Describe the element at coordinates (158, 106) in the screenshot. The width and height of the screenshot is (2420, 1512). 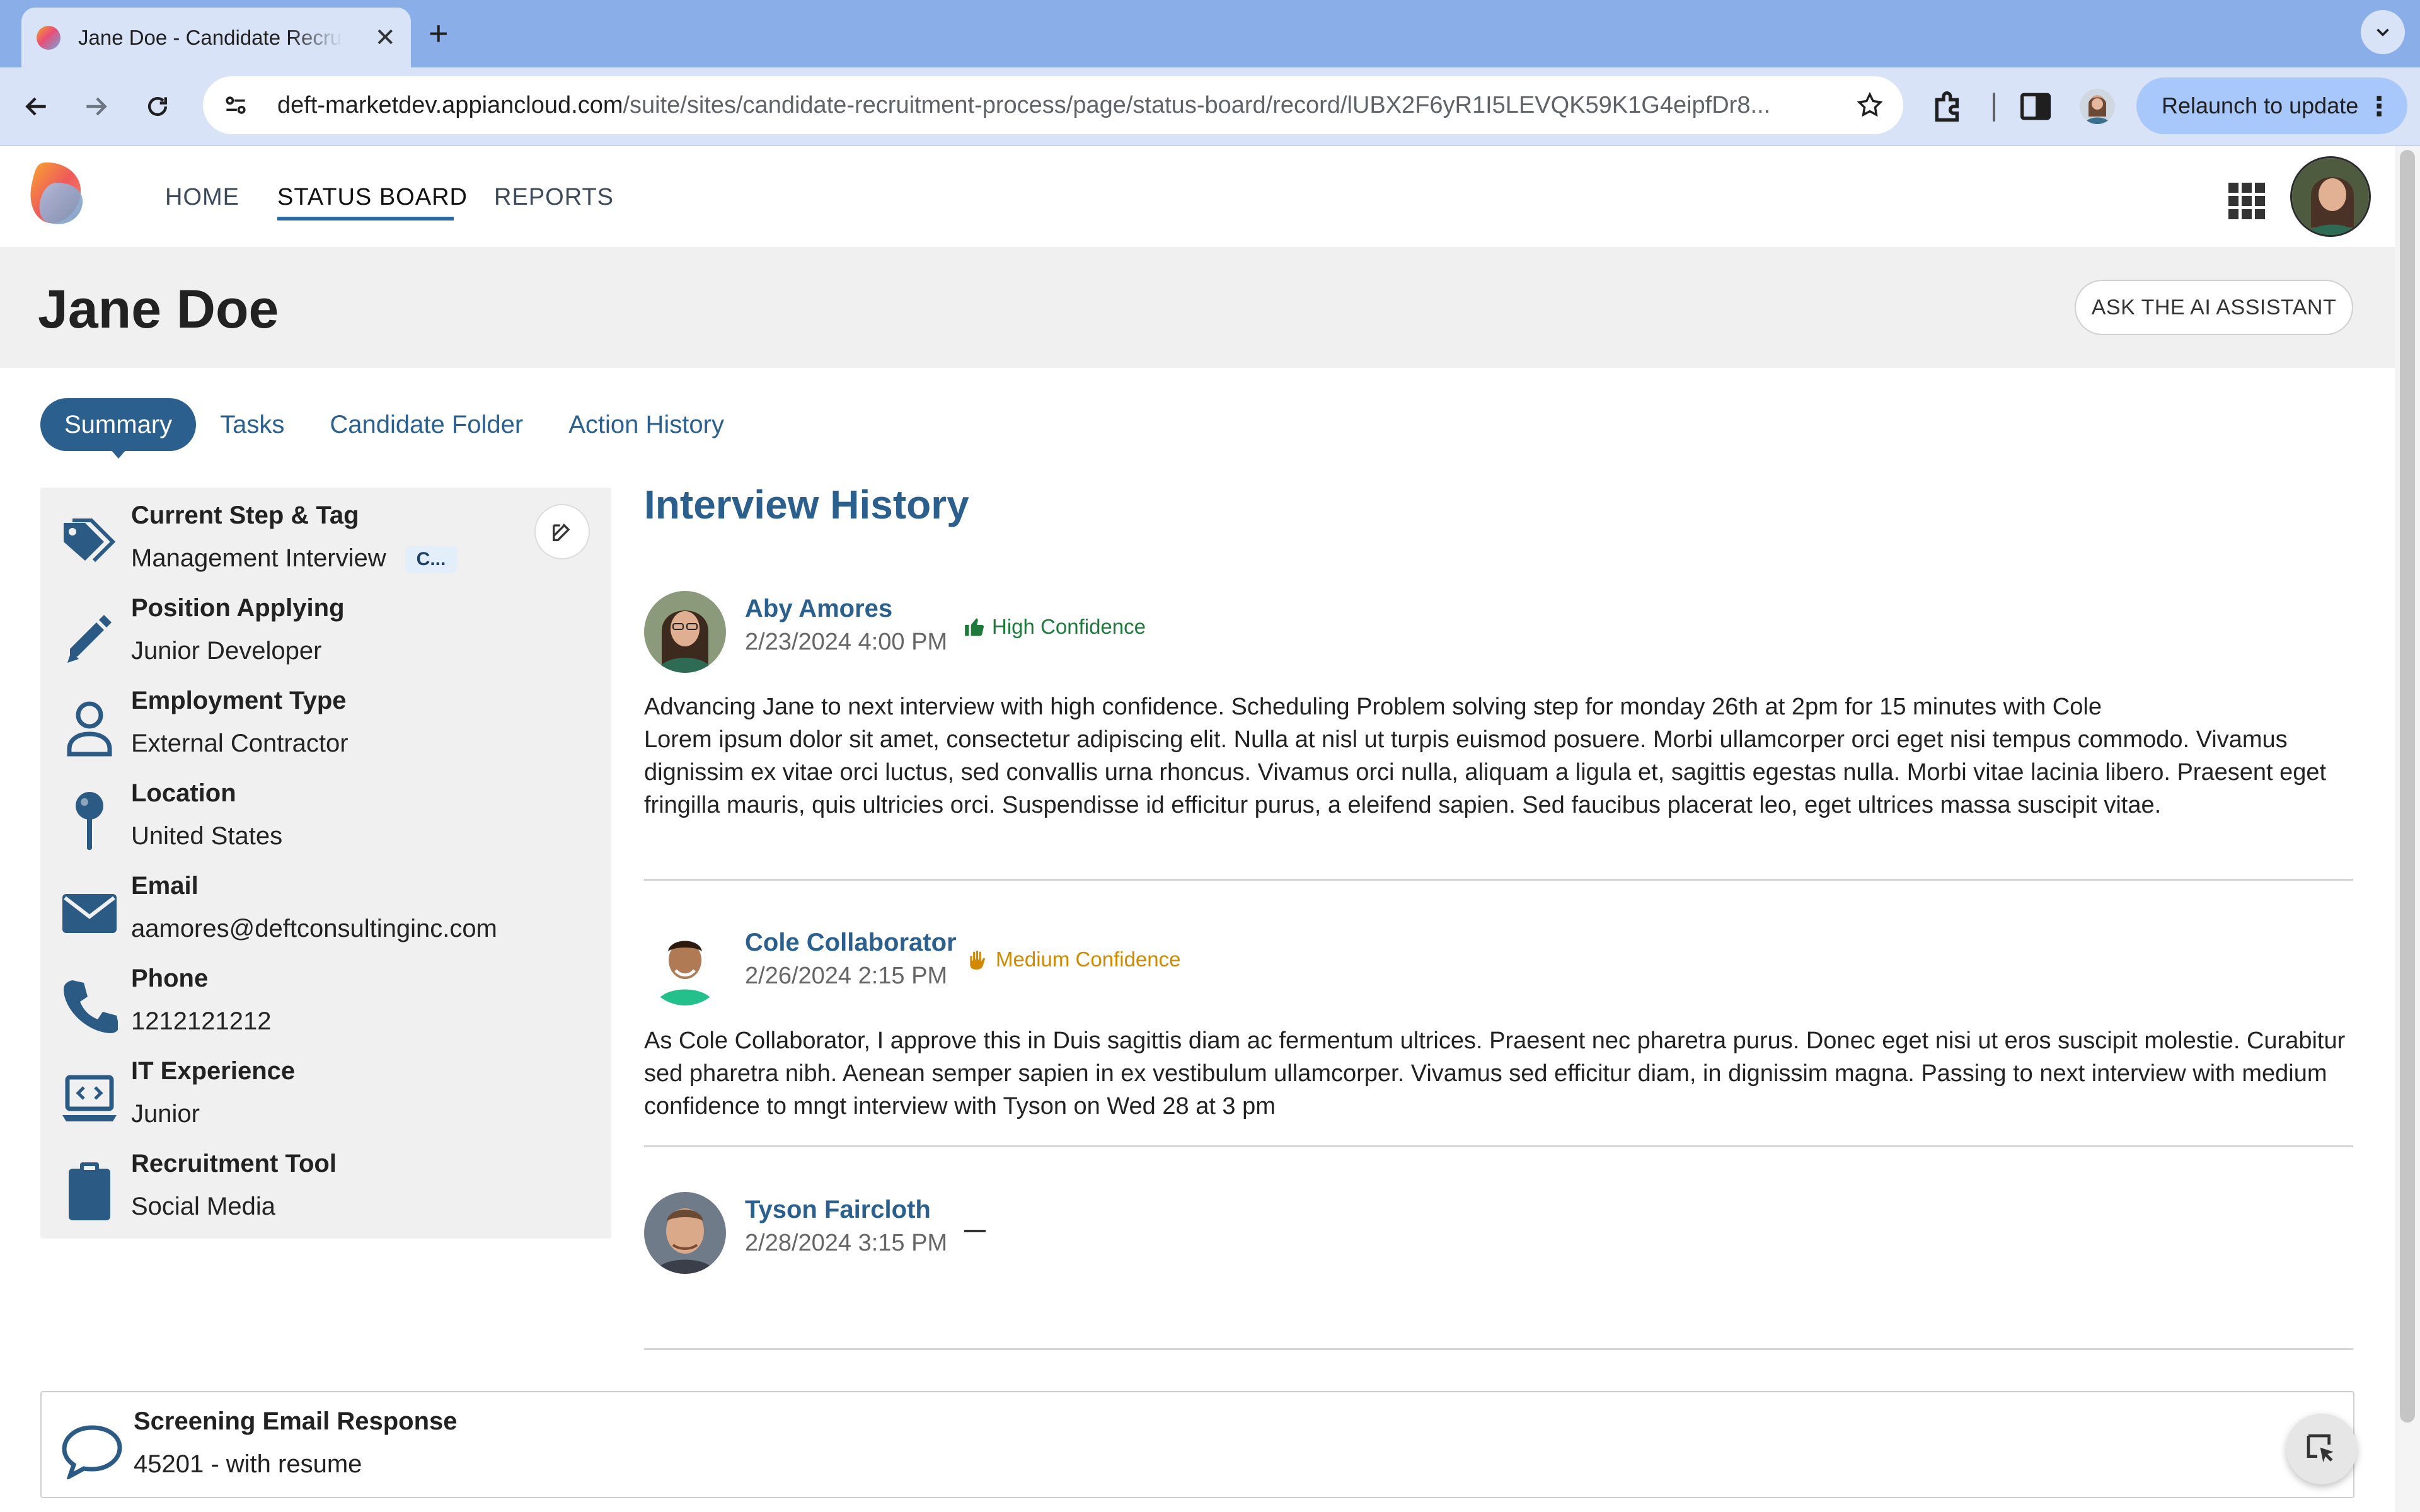
I see `reload-icon` at that location.